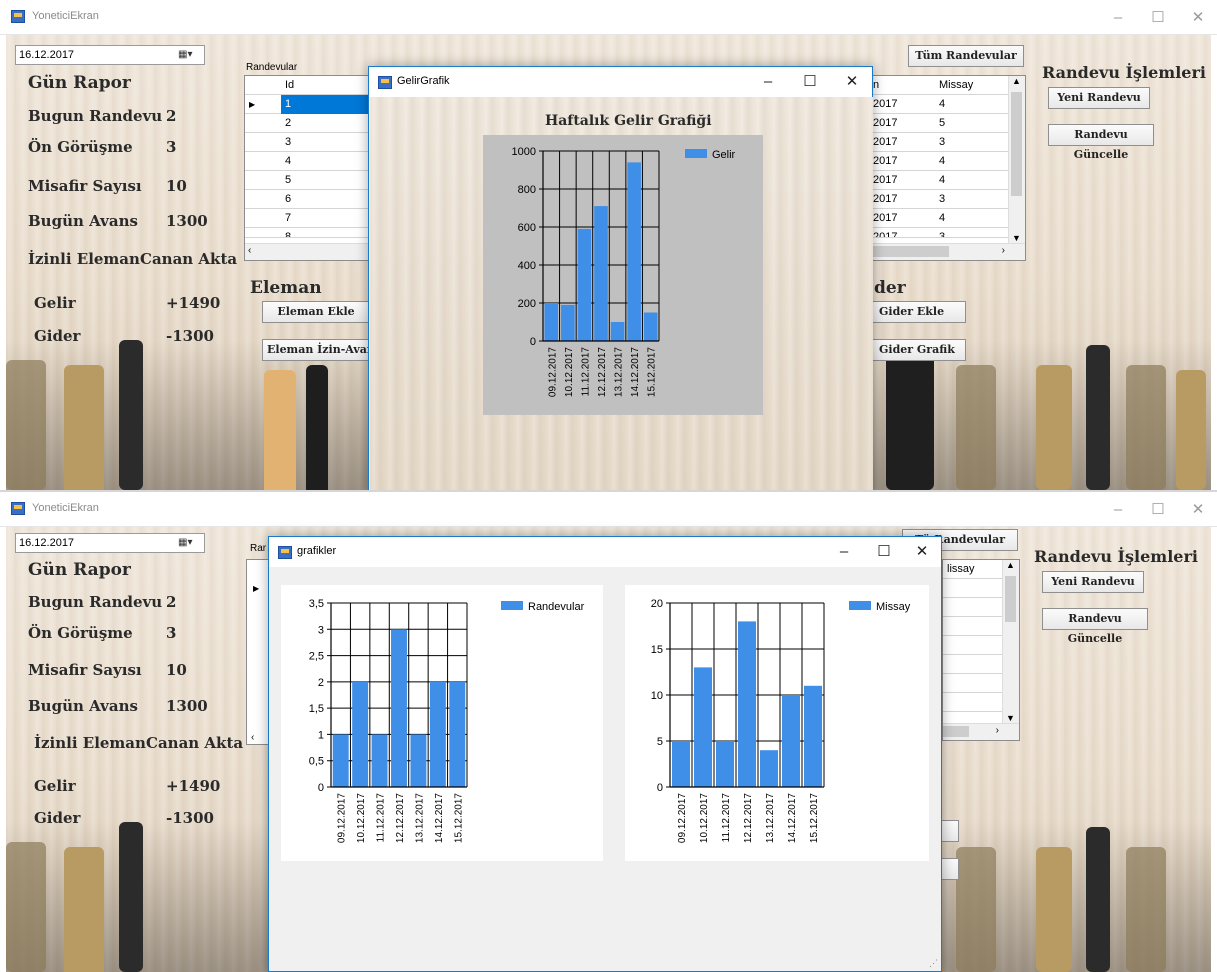  Describe the element at coordinates (954, 85) in the screenshot. I see `grid-header-missay: Missay` at that location.